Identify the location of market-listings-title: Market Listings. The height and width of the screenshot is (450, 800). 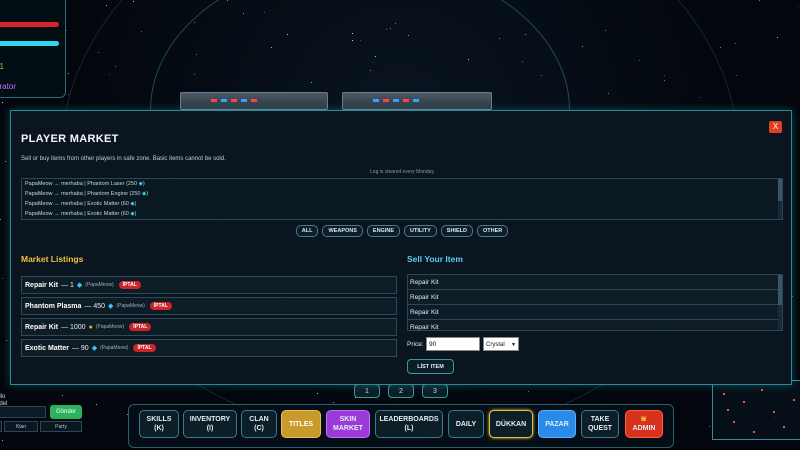
(52, 259).